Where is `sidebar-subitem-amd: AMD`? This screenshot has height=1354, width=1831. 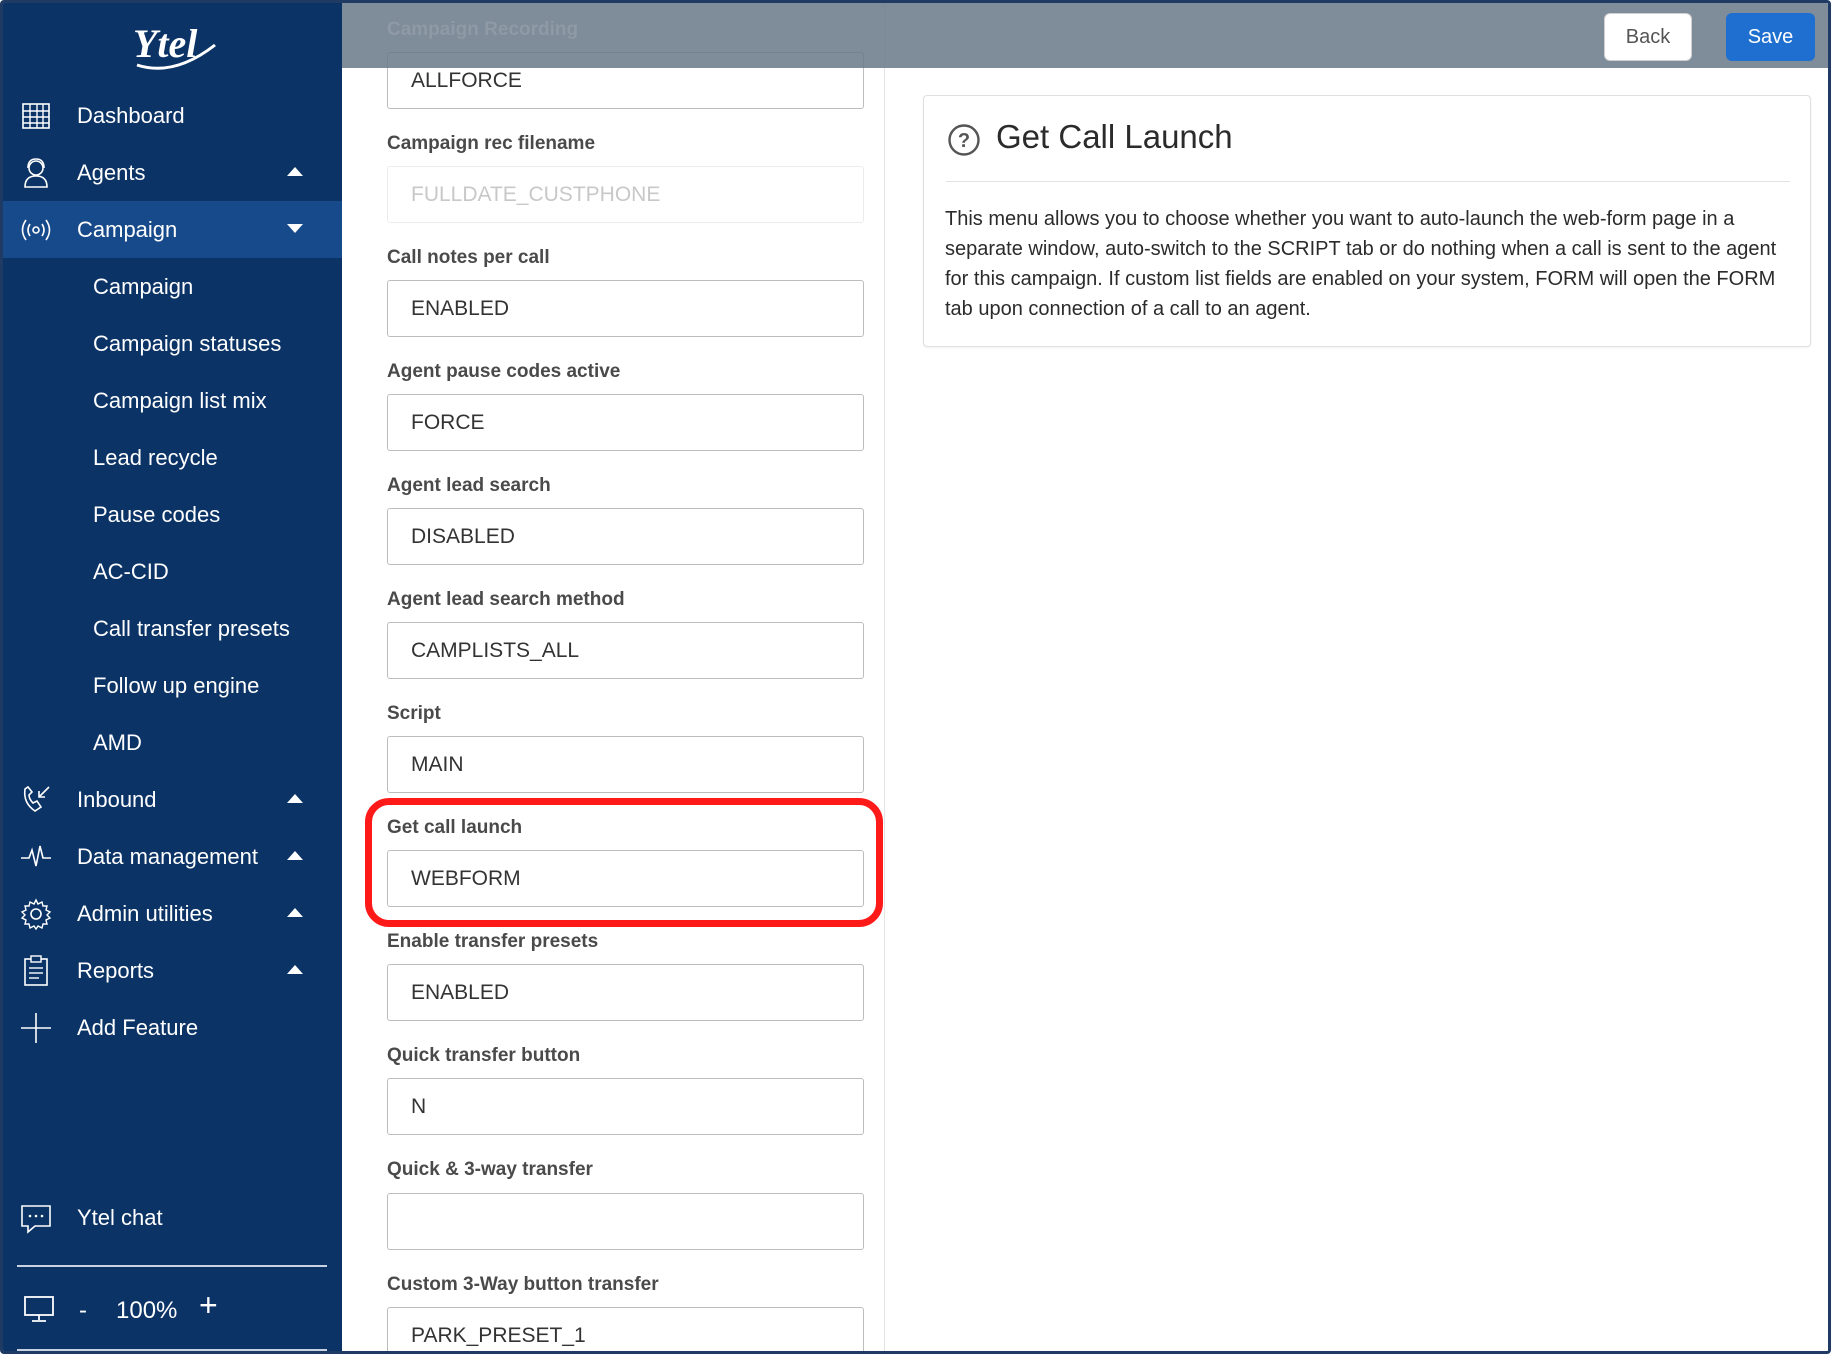 sidebar-subitem-amd: AMD is located at coordinates (172, 742).